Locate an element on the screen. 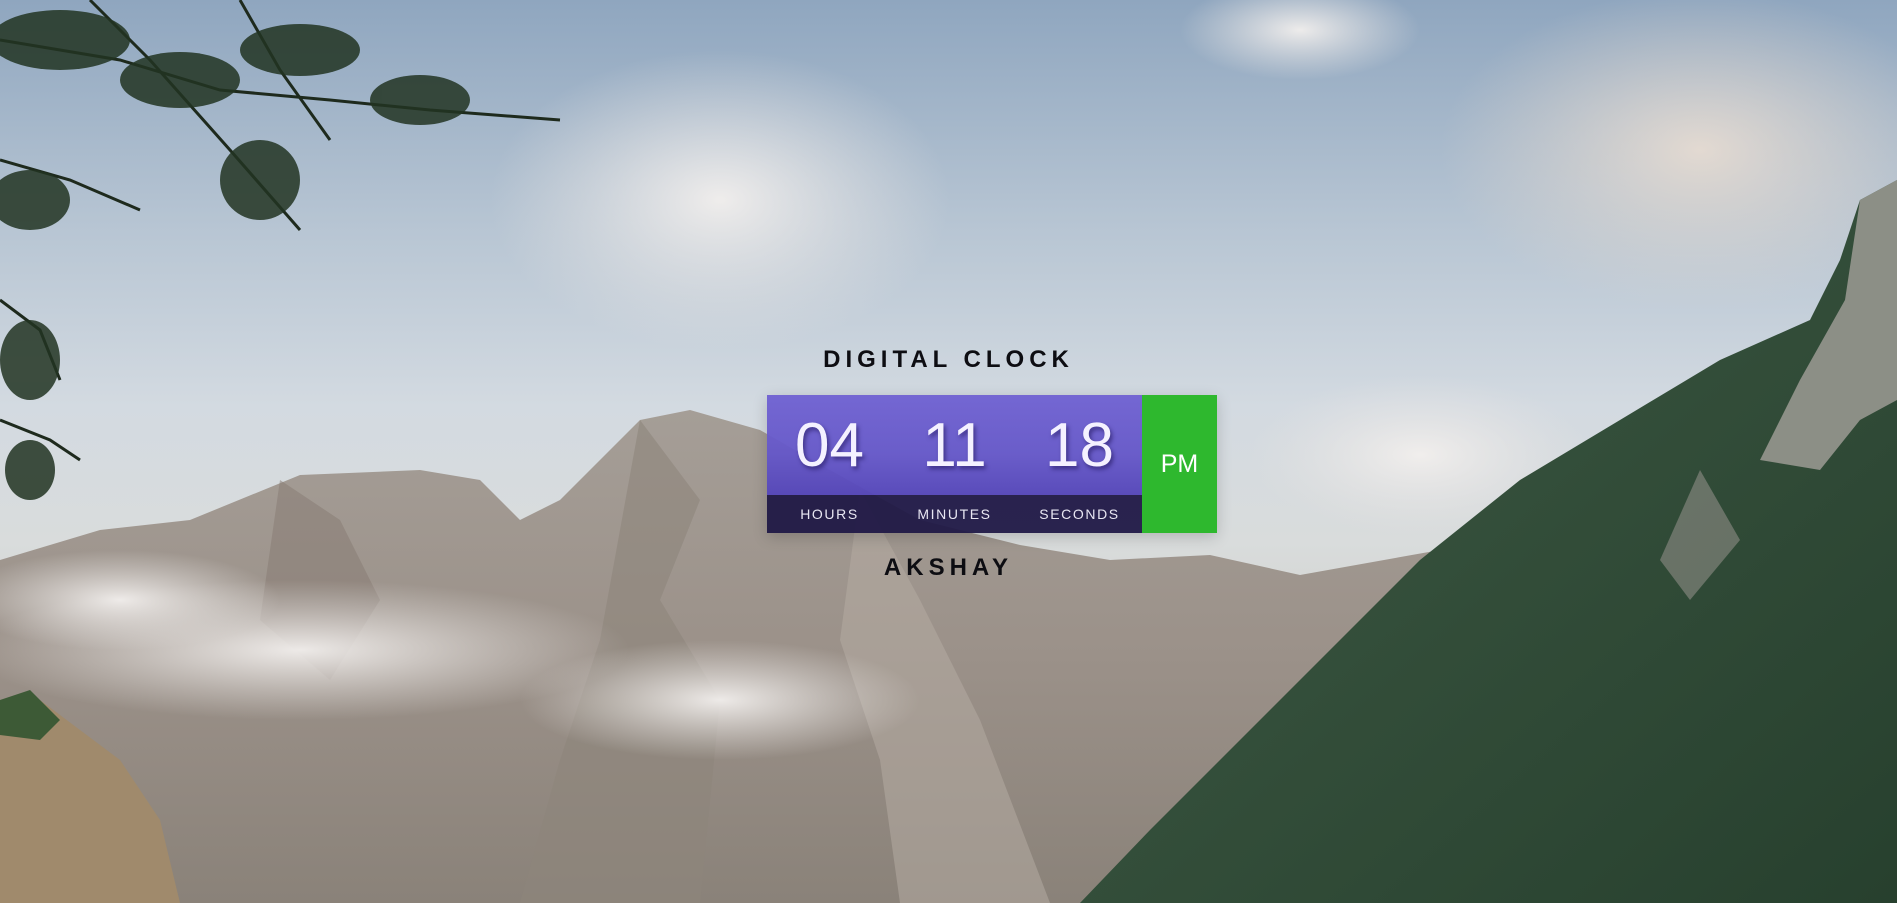  author-name: AKSHAY is located at coordinates (948, 567).